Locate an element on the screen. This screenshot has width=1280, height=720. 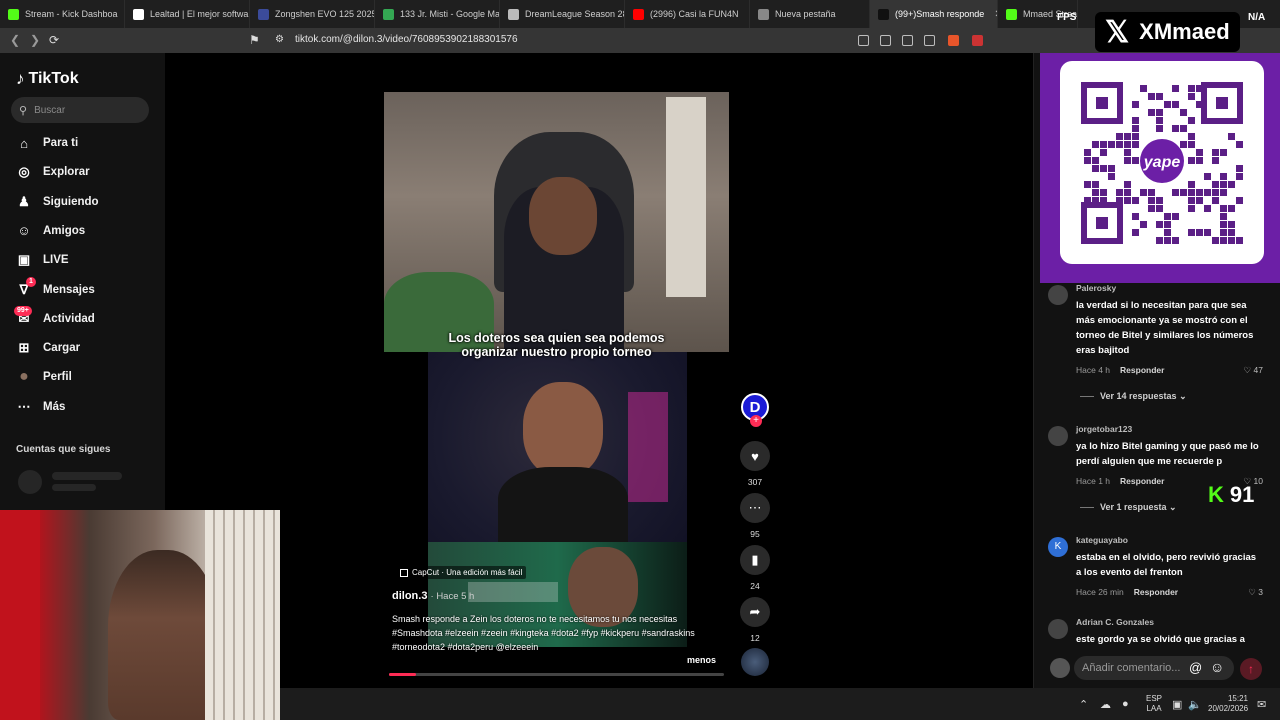
notification-icon: ✉ is located at coordinates (1261, 704).